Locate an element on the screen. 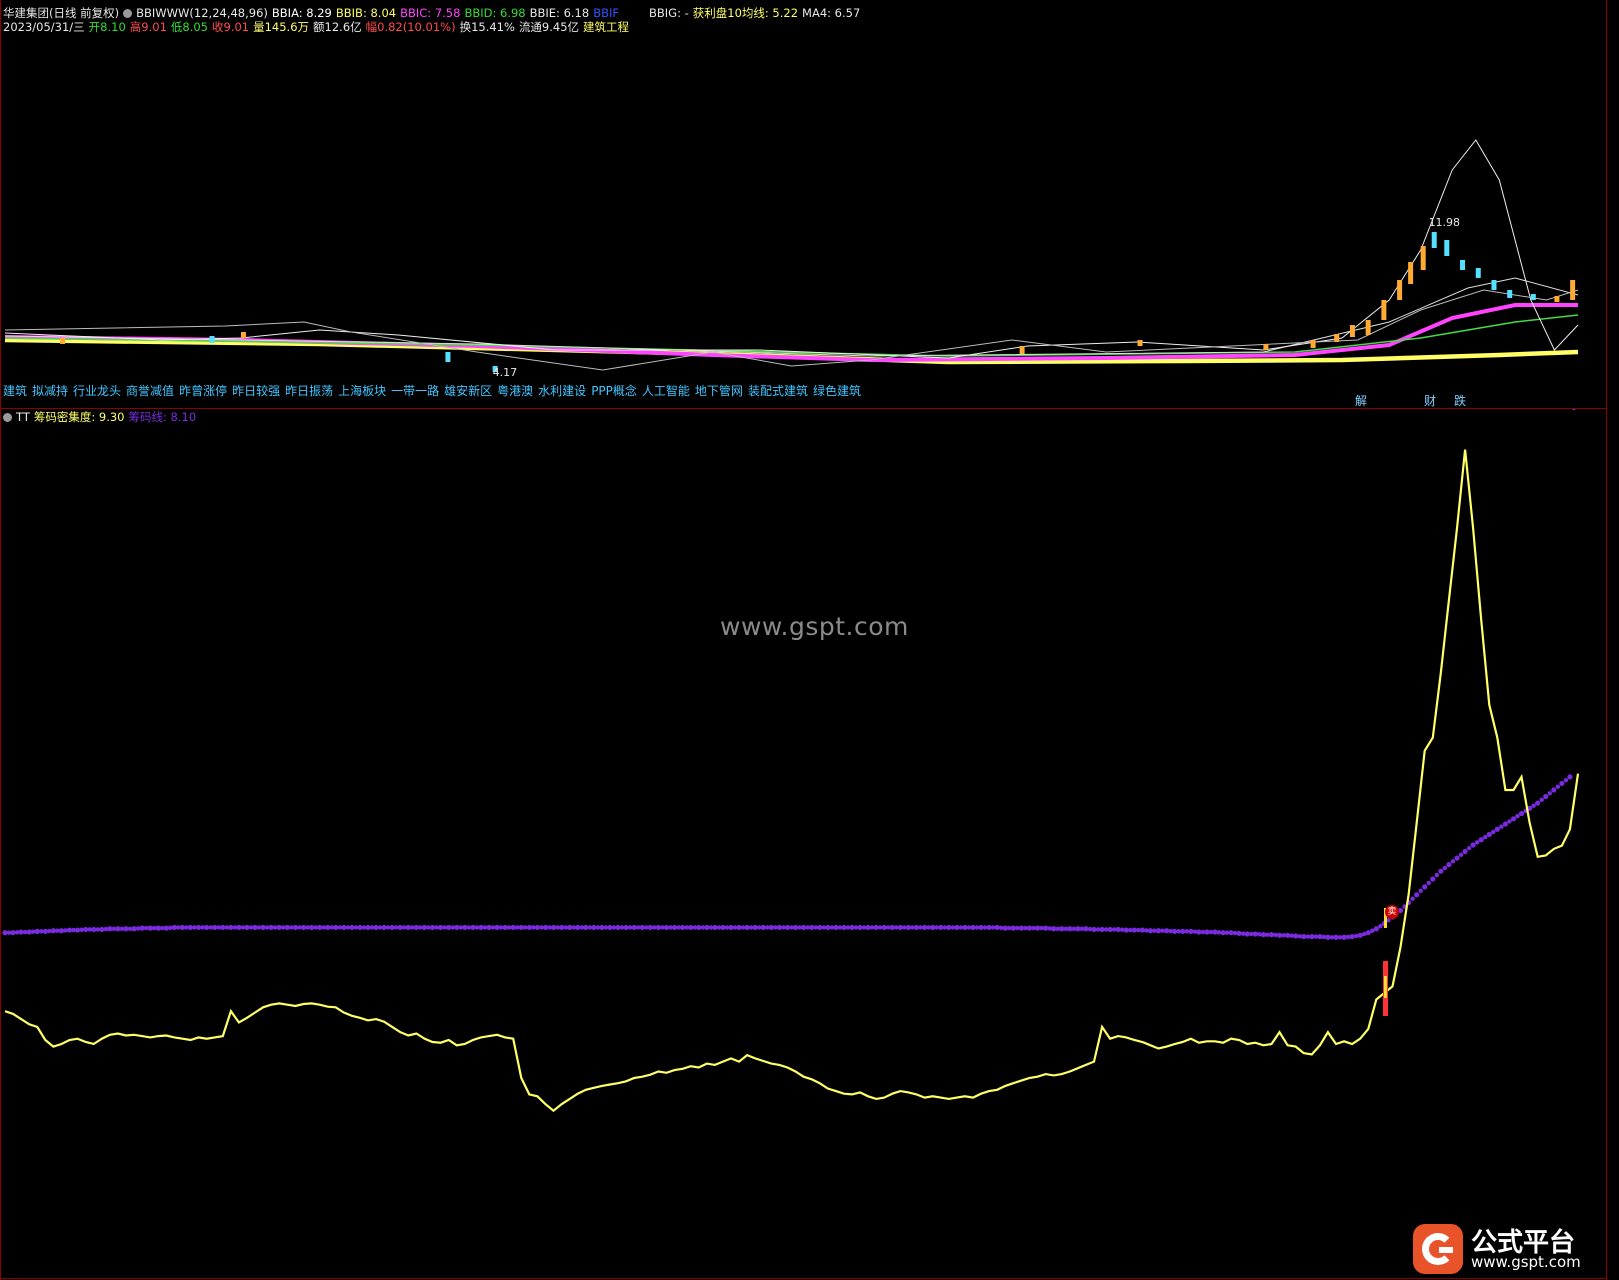 The width and height of the screenshot is (1619, 1280). concept-tag: 人工智能 is located at coordinates (666, 391).